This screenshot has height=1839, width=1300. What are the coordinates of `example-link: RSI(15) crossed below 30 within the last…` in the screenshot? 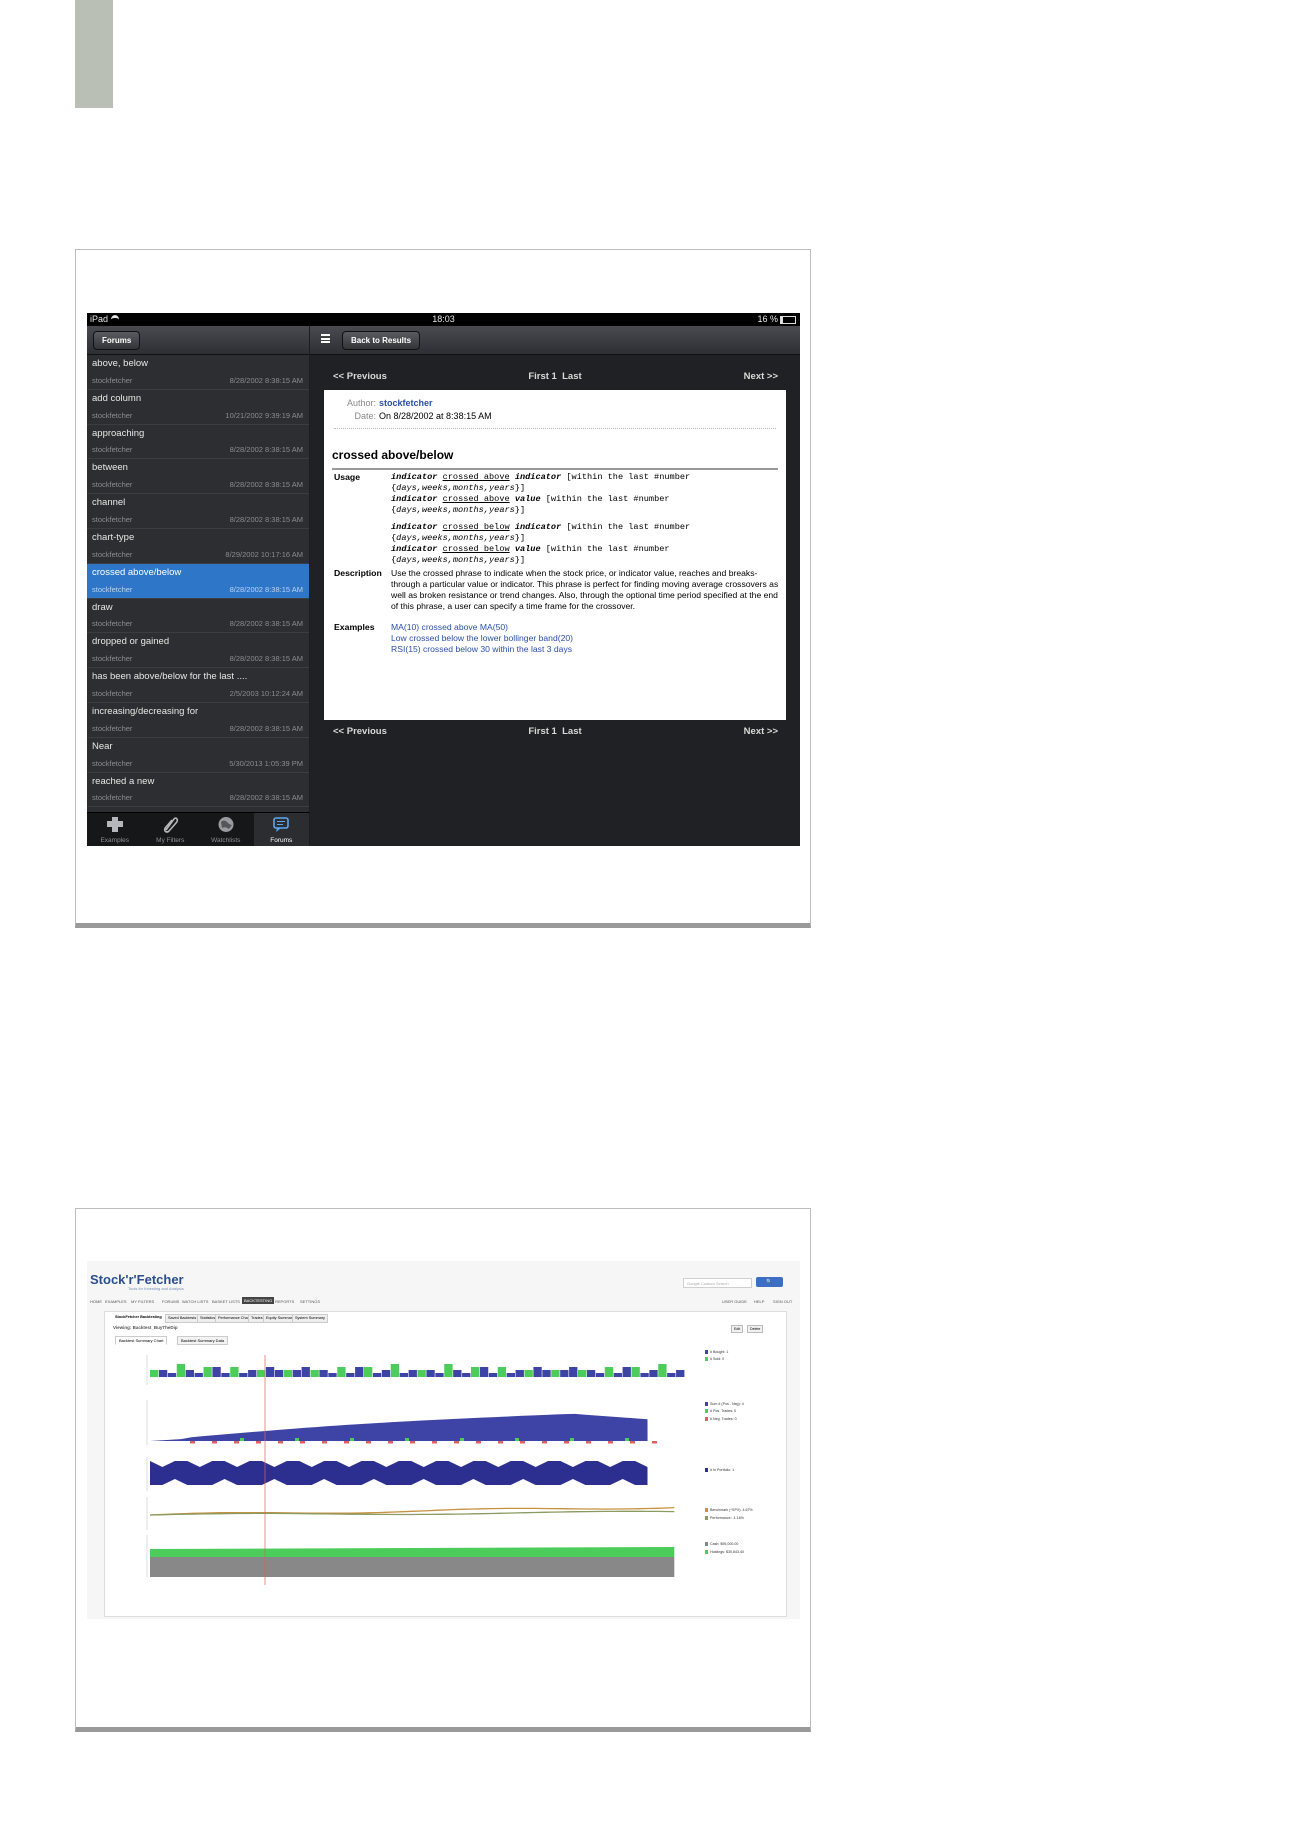 It's located at (481, 649).